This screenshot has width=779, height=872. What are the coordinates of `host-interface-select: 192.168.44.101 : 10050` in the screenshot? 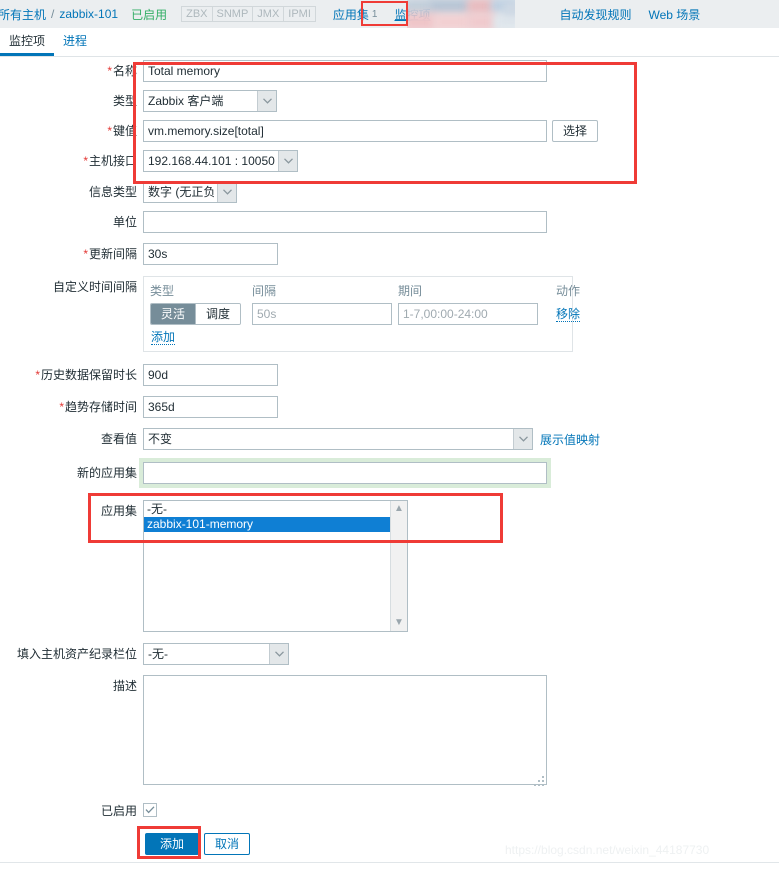 It's located at (220, 161).